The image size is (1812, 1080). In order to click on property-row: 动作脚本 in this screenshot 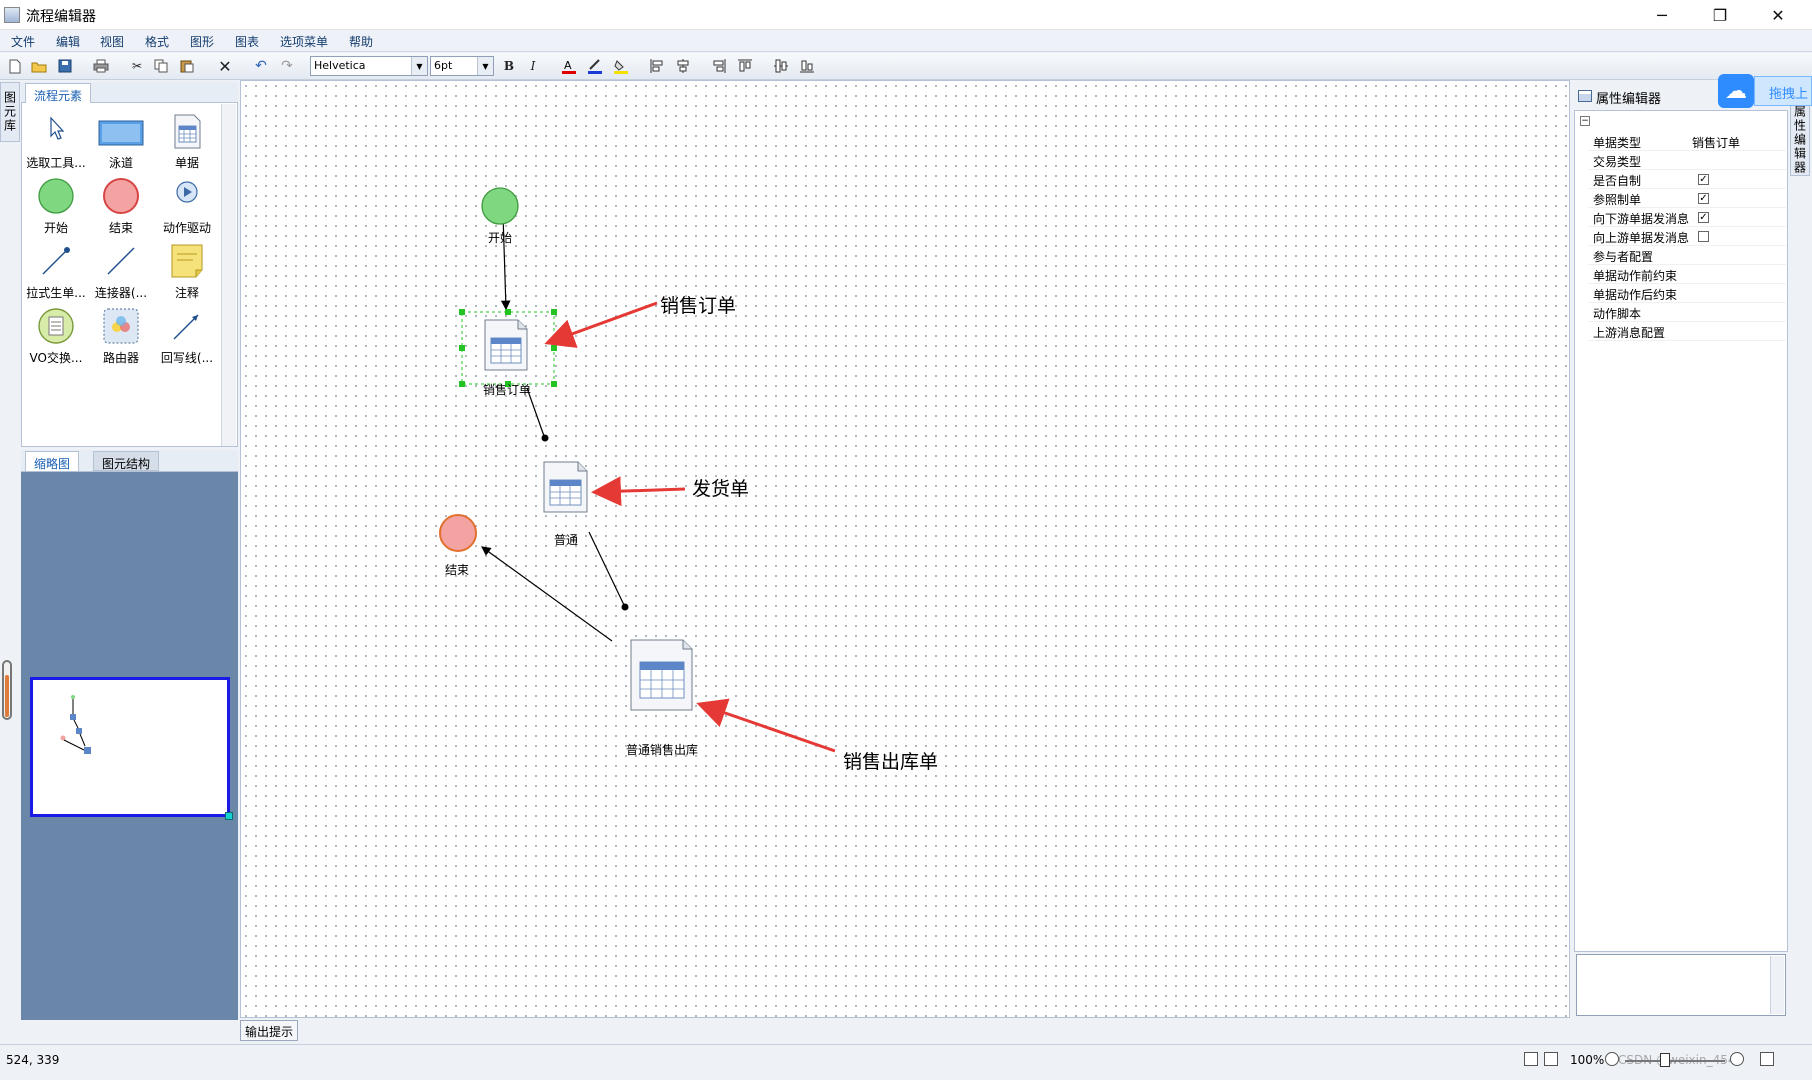, I will do `click(1687, 312)`.